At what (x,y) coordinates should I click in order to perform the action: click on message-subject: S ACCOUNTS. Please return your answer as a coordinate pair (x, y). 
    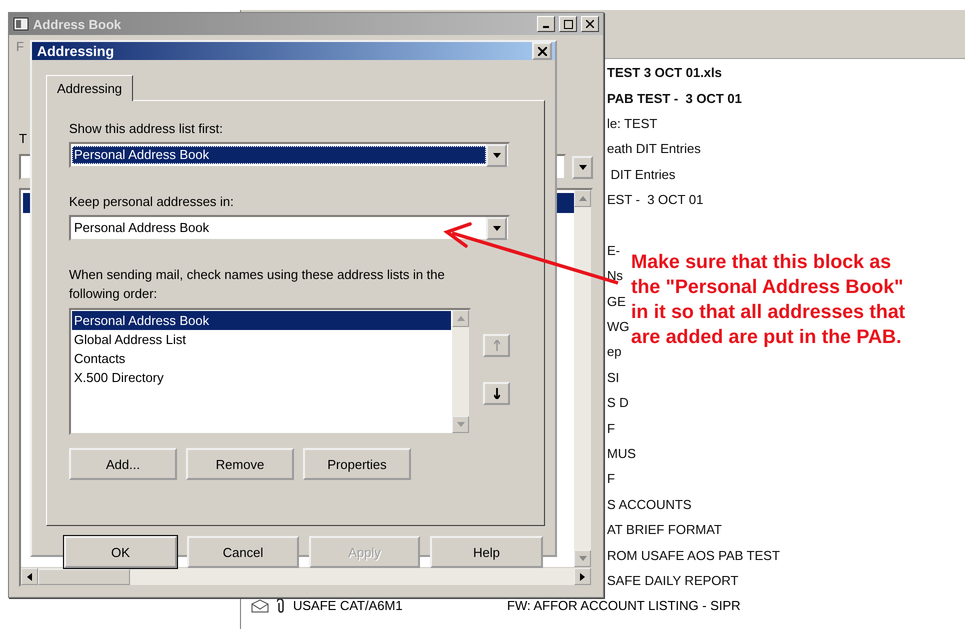
    Looking at the image, I should click on (649, 504).